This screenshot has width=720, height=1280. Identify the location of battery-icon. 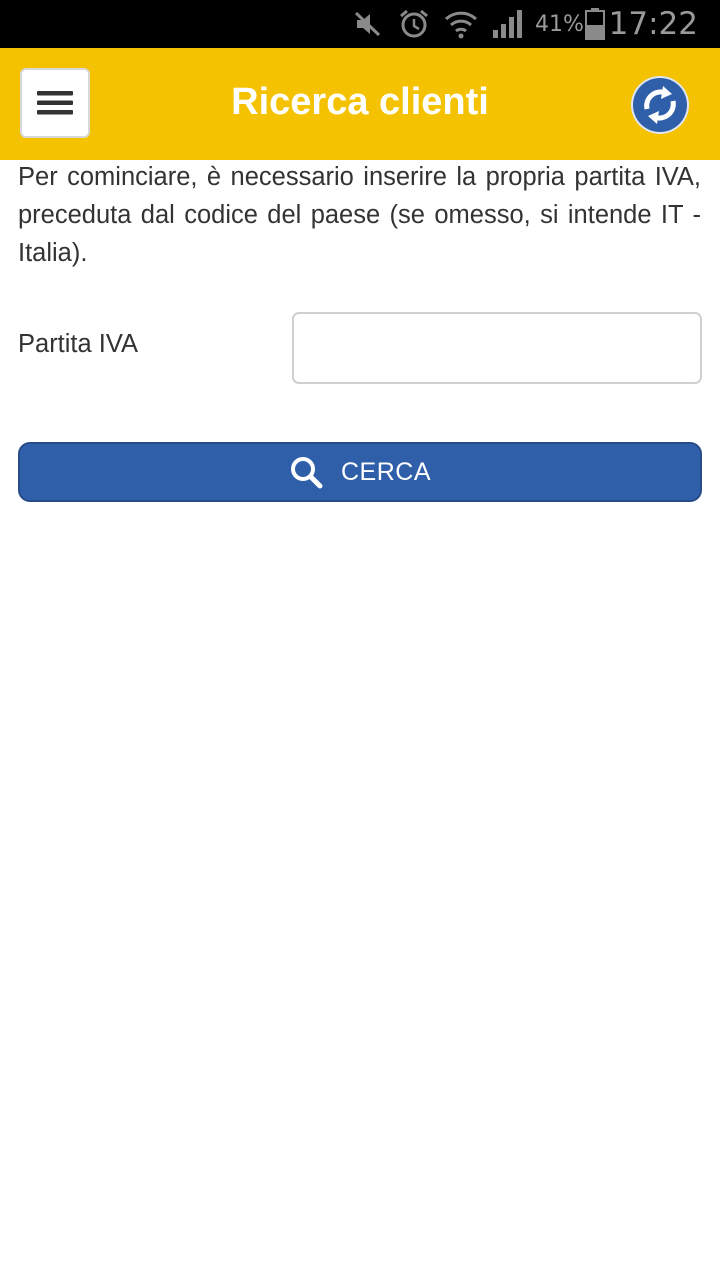
(595, 24).